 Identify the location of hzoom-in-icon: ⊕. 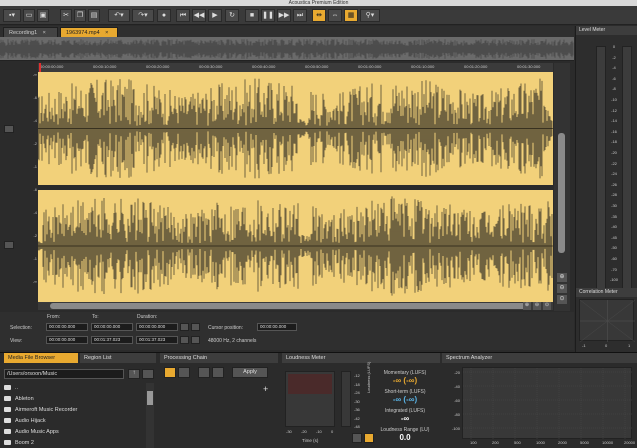
(527, 306).